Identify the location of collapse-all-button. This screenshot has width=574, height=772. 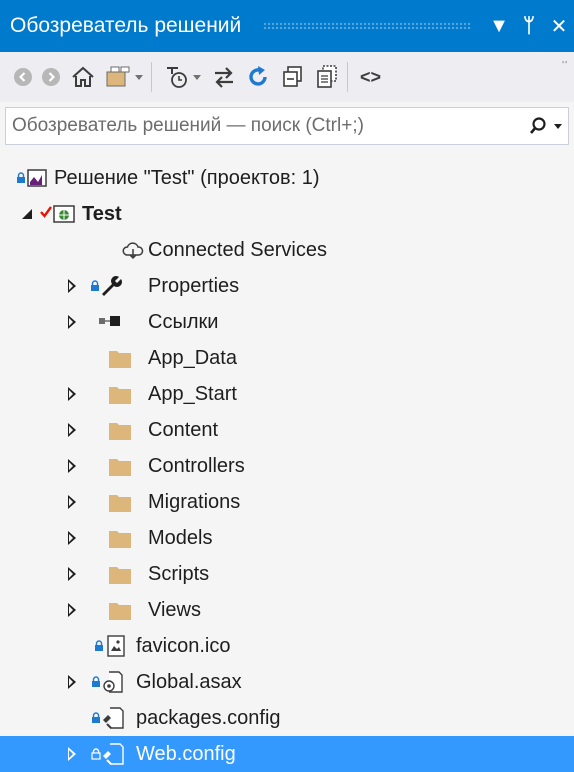
(293, 77).